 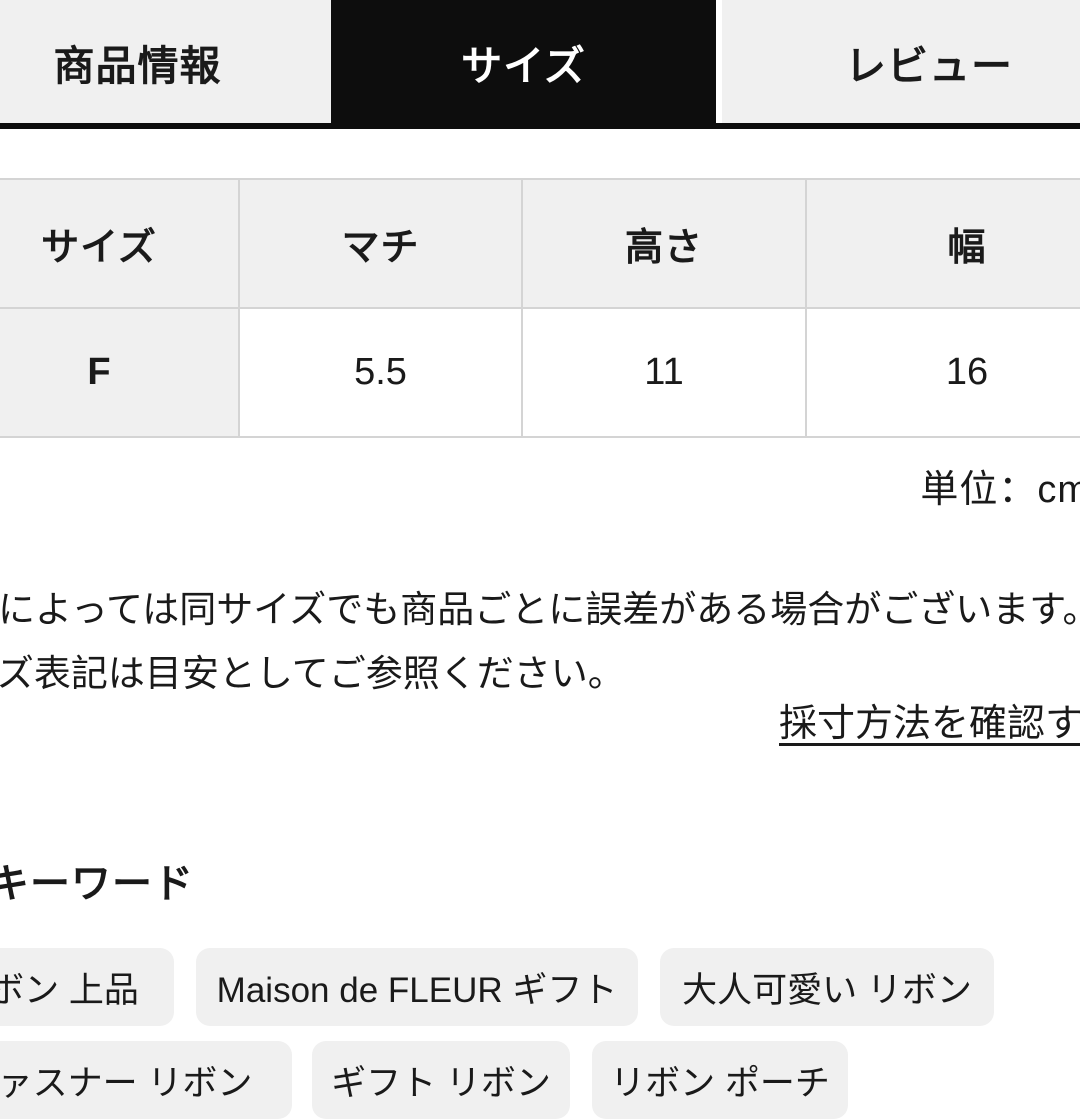 I want to click on keyword-tag: ァスナー リボン, so click(x=146, y=1080).